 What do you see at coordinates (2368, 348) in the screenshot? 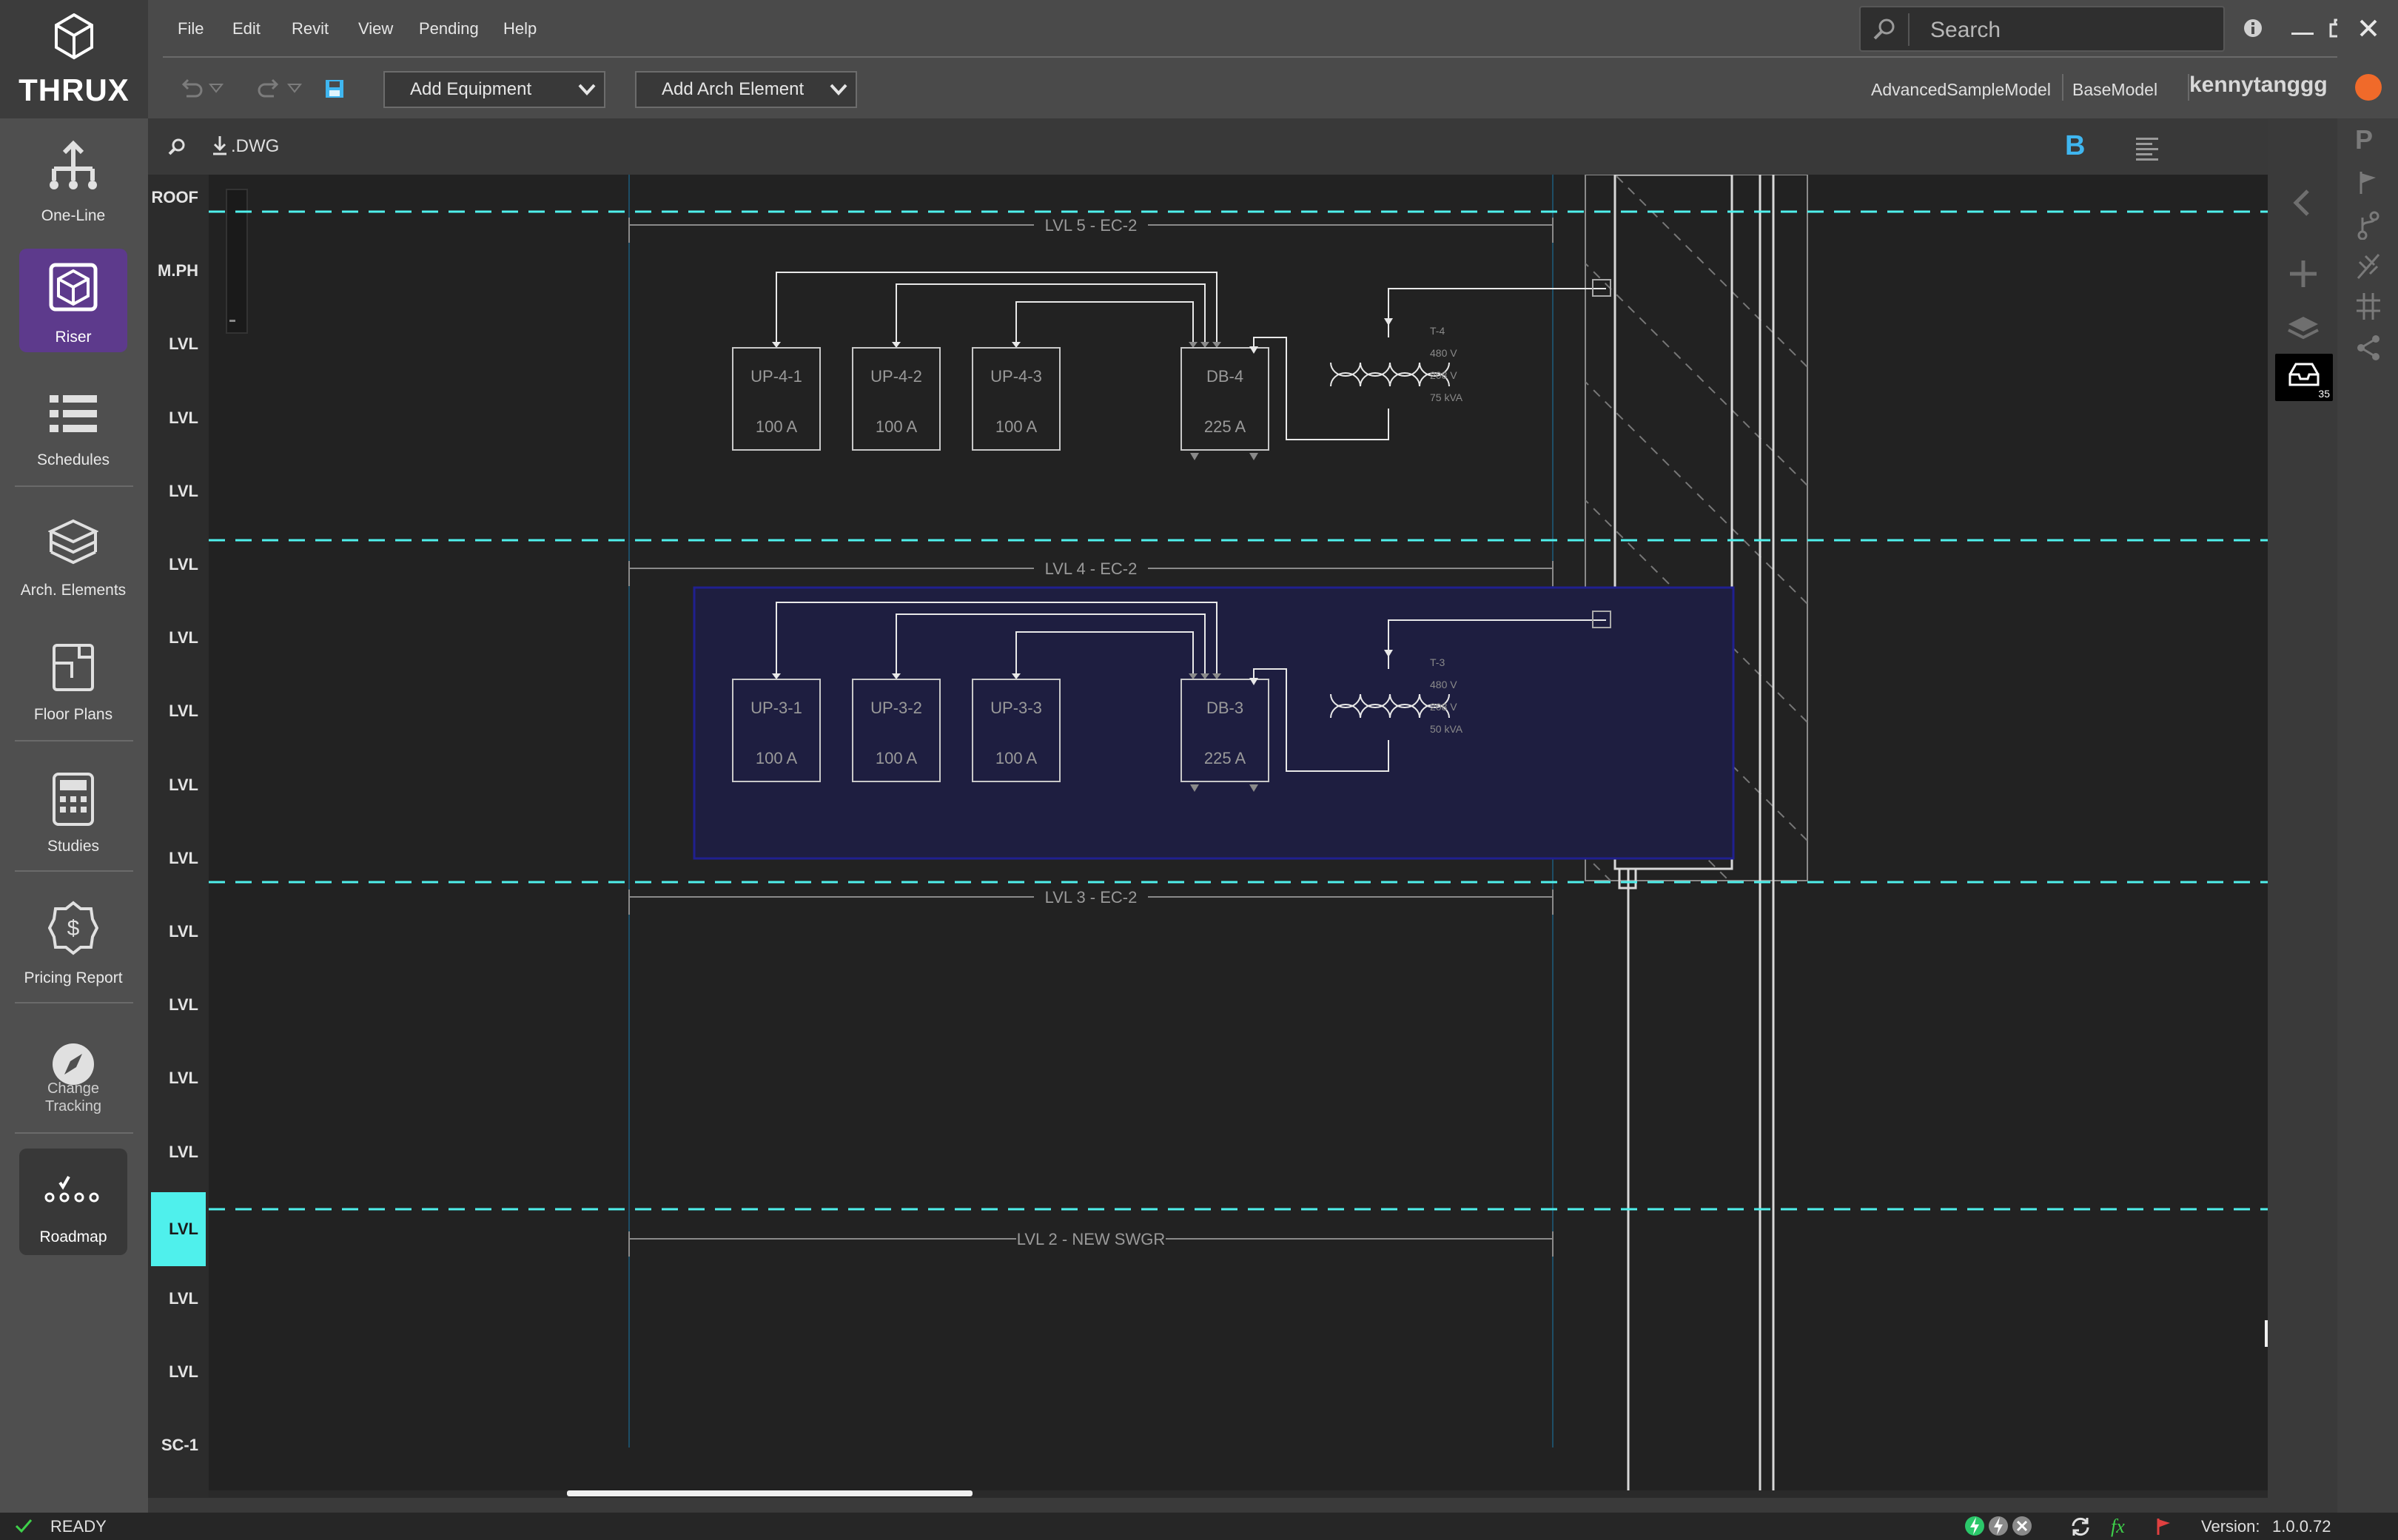
I see `share-nodes-icon` at bounding box center [2368, 348].